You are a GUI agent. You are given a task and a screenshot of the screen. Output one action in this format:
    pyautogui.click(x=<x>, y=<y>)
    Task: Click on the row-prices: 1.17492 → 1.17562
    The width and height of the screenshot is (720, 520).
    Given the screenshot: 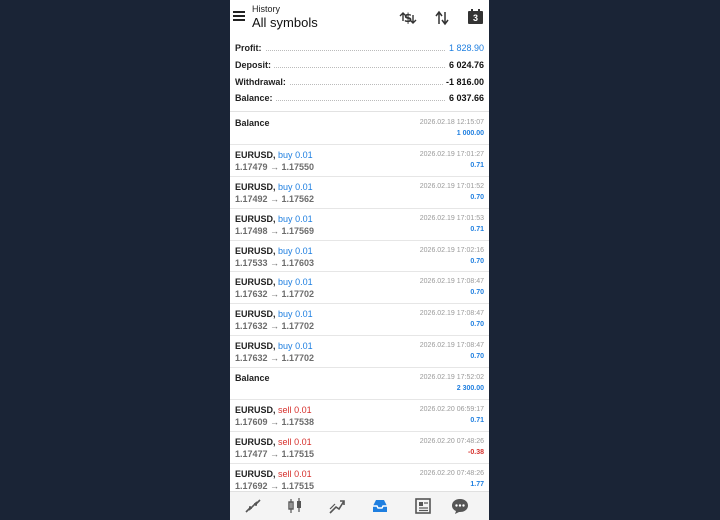 What is the action you would take?
    pyautogui.click(x=275, y=198)
    